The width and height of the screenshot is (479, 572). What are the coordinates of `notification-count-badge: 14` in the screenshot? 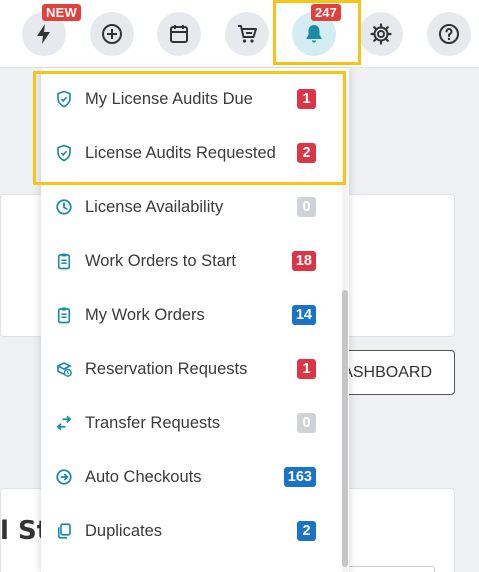 It's located at (303, 315).